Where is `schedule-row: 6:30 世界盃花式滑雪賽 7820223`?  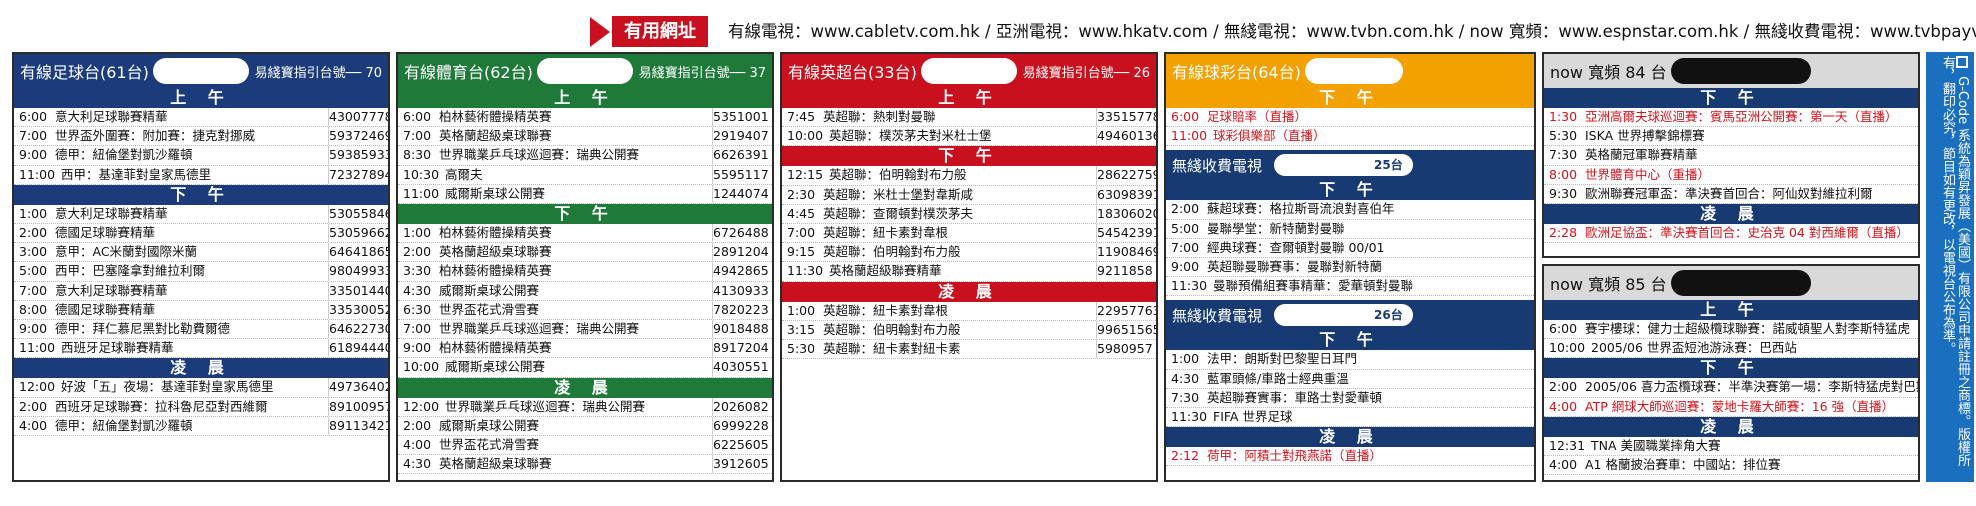 schedule-row: 6:30 世界盃花式滑雪賽 7820223 is located at coordinates (585, 310).